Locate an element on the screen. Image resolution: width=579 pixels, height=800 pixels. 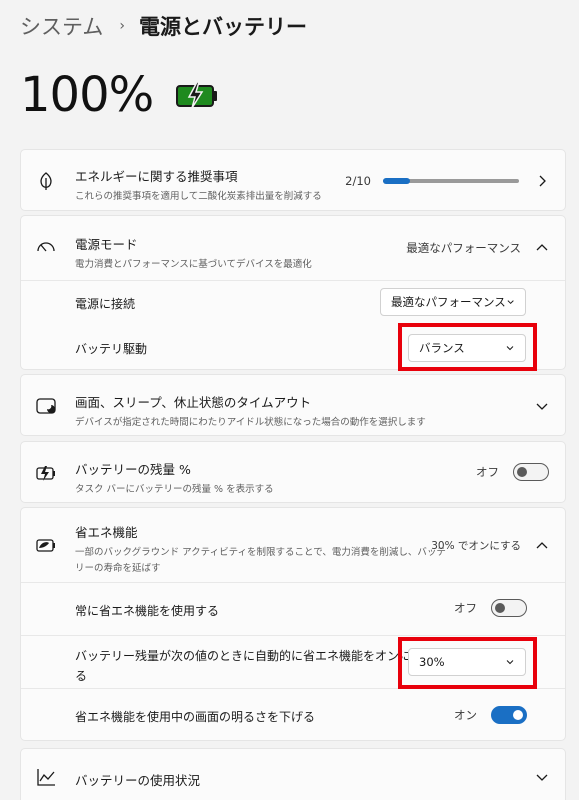
power-mode-current: 最適なパフォーマンス is located at coordinates (463, 248).